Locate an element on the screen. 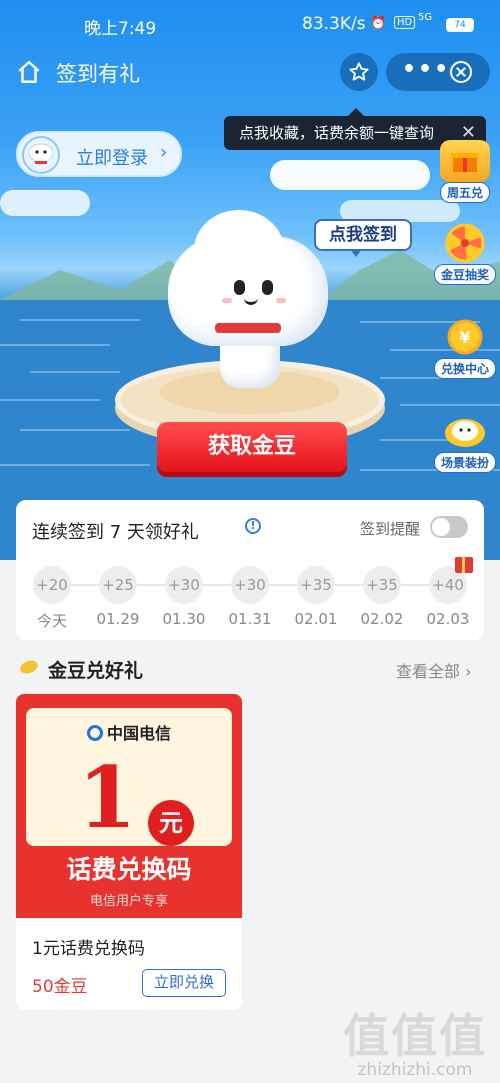 The image size is (500, 1083). checkin-day: +30 01.30 is located at coordinates (184, 597).